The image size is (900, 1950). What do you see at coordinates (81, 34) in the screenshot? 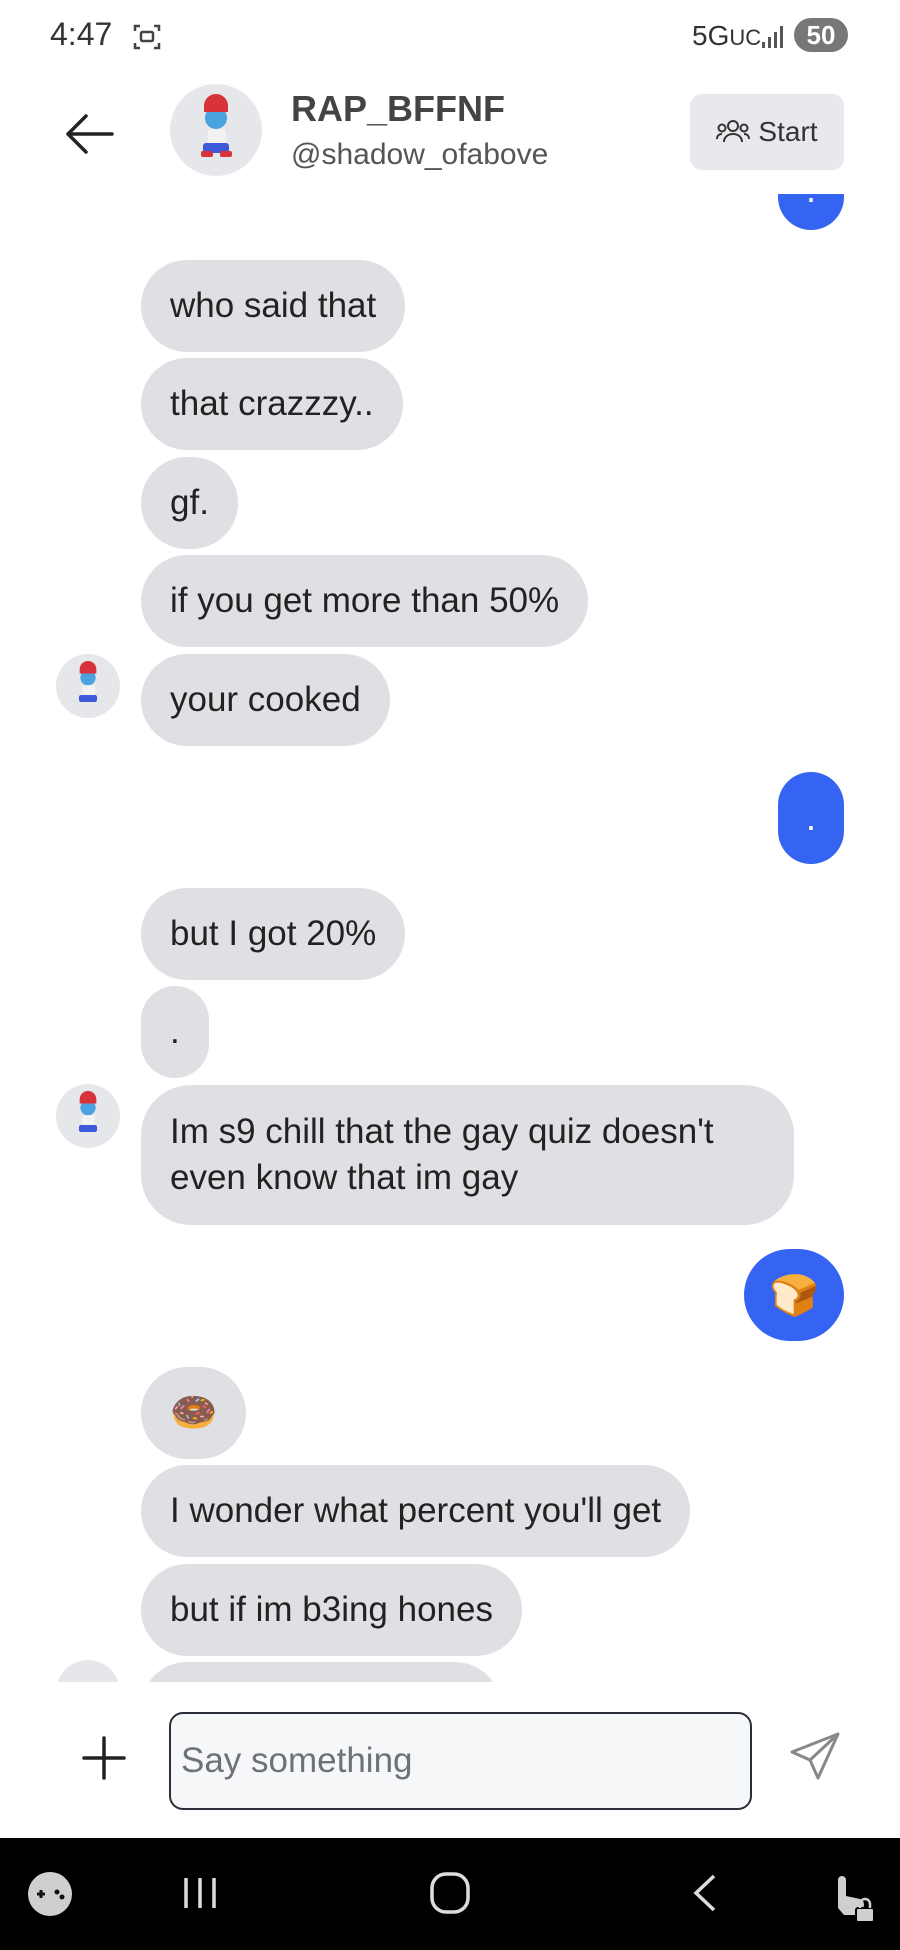
I see `status-time: 4:47` at bounding box center [81, 34].